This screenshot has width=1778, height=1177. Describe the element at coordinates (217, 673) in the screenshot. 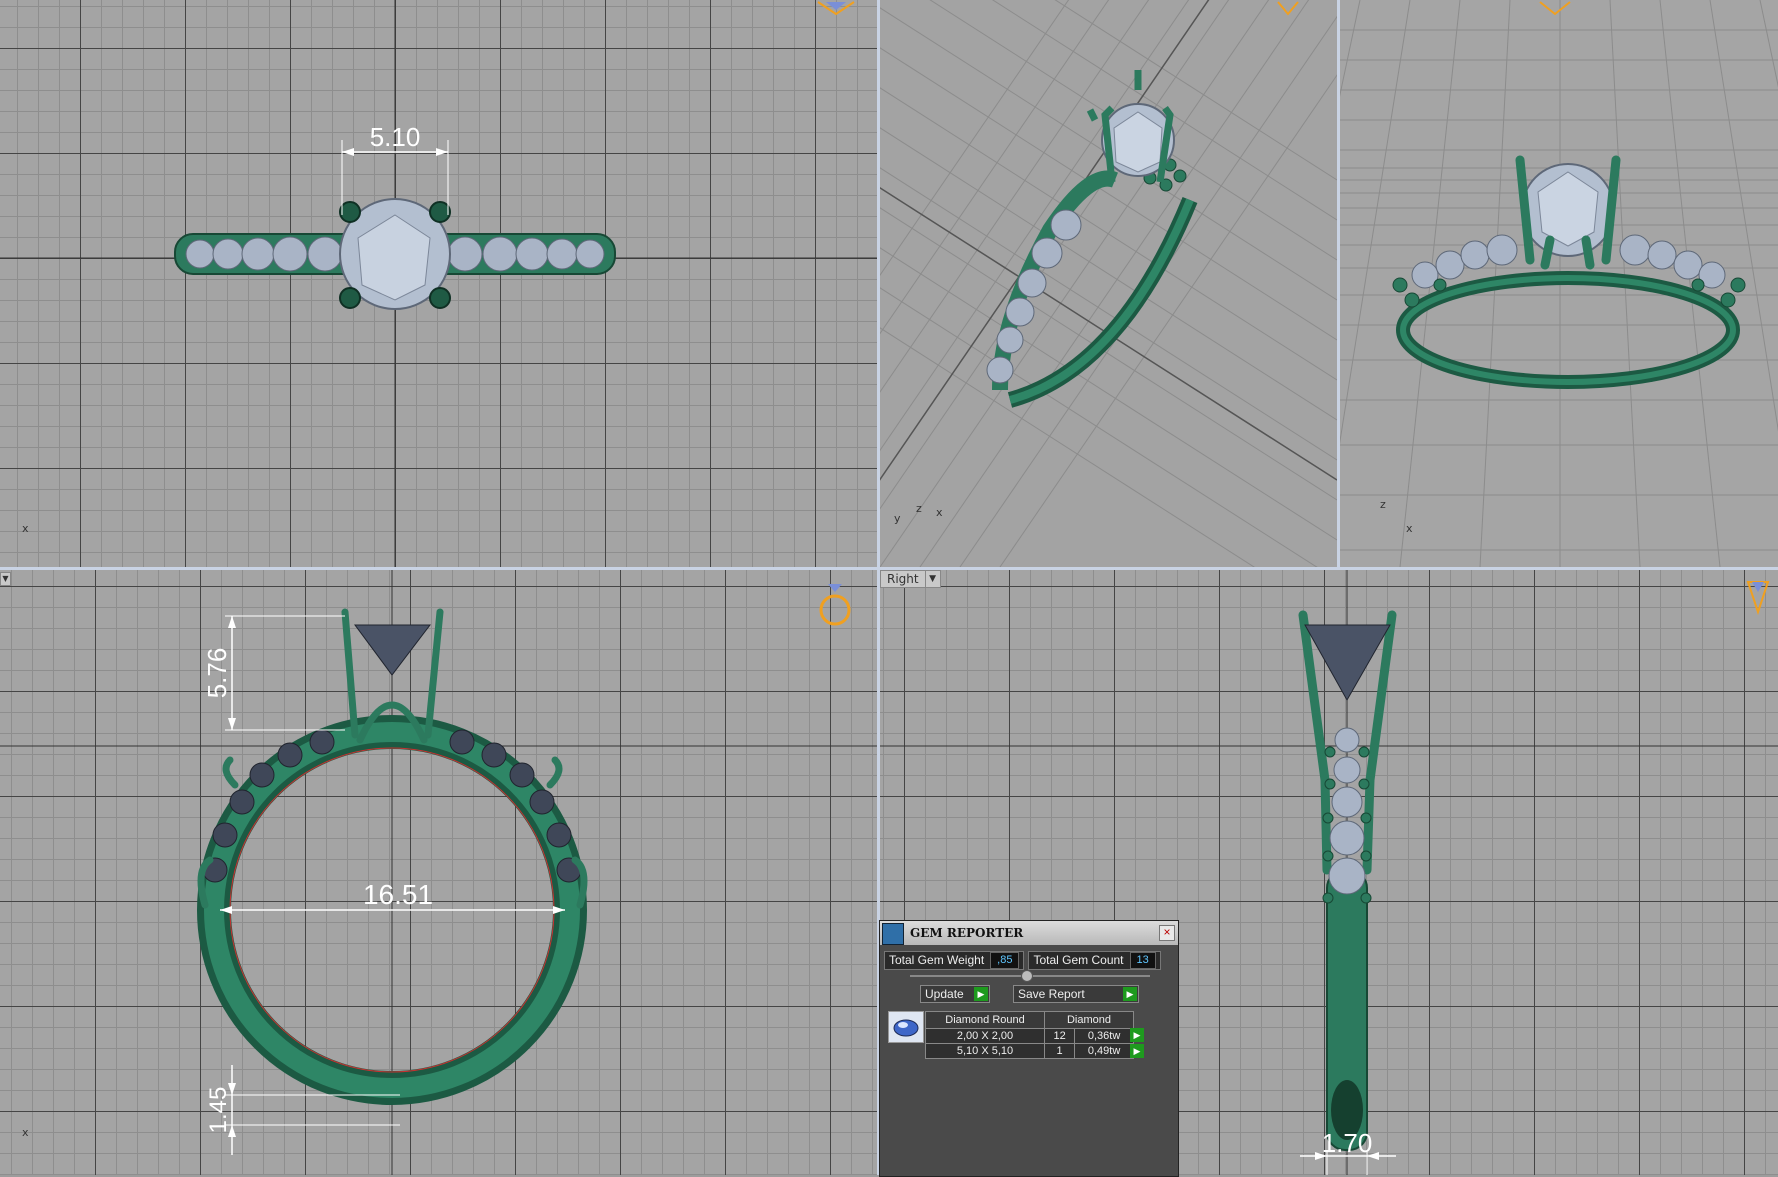

I see `dimension-front-height: 5.76` at that location.